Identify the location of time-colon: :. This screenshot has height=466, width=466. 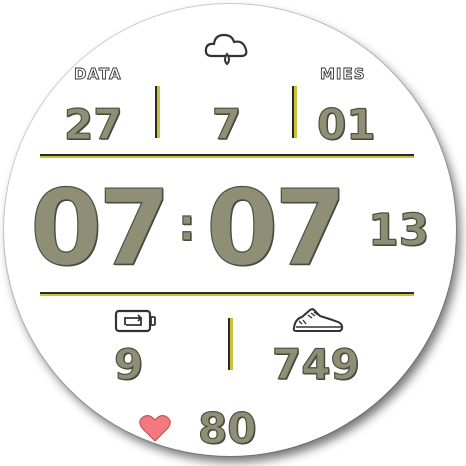
(186, 225).